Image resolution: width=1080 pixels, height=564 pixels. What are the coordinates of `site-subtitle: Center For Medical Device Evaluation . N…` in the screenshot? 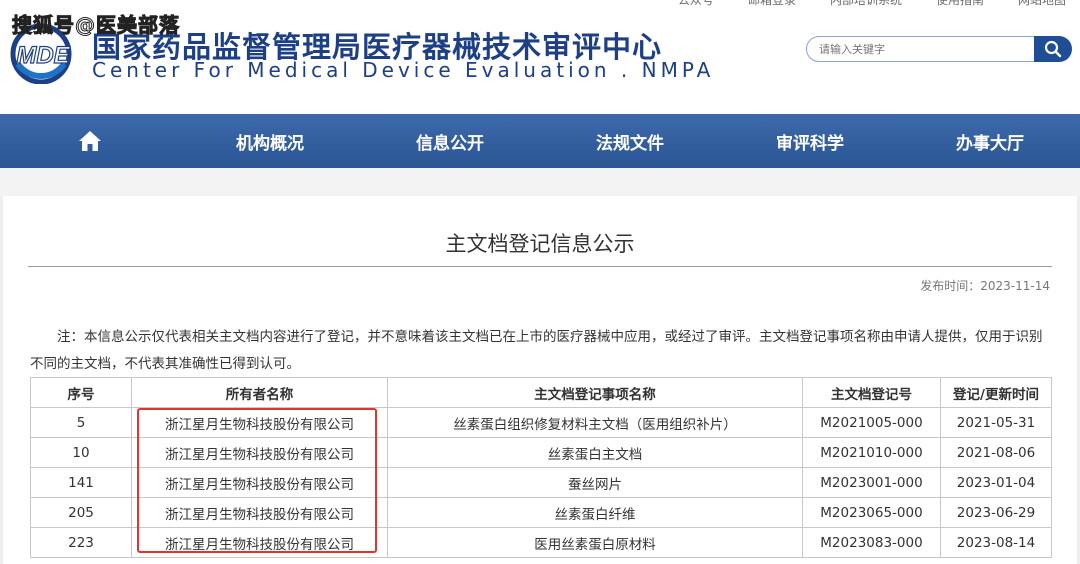 It's located at (403, 70).